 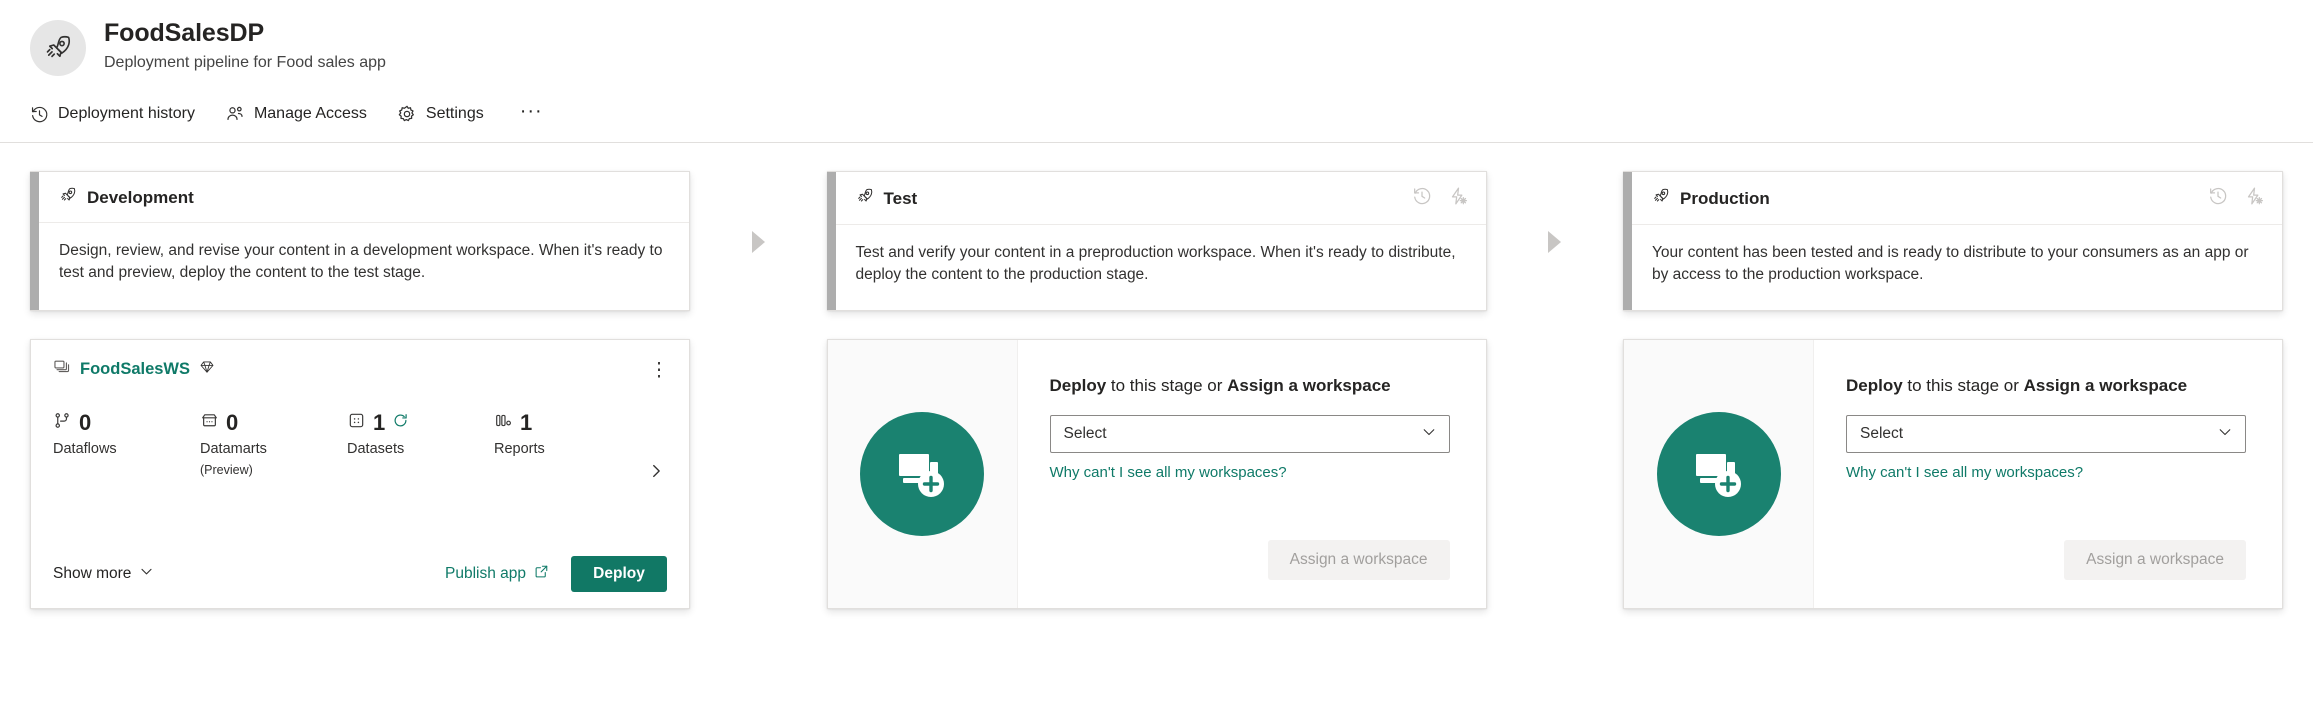 I want to click on toolbar-overflow-button: ···, so click(x=526, y=114).